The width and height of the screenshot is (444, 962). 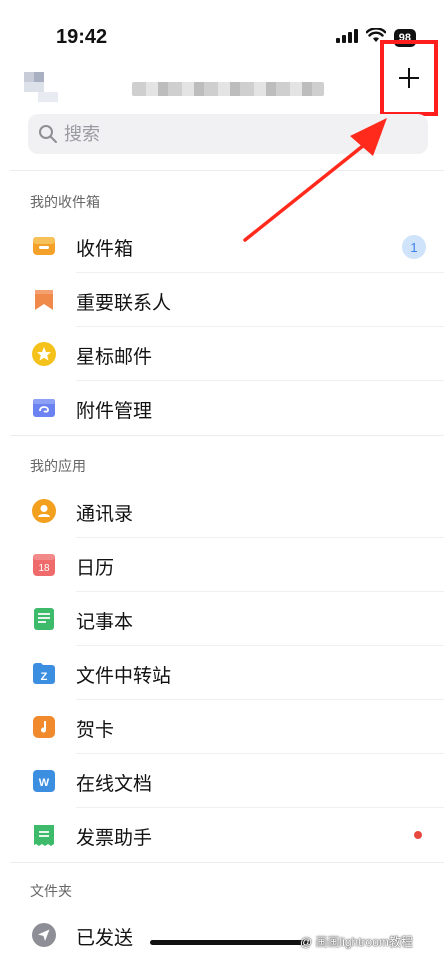 What do you see at coordinates (222, 300) in the screenshot?
I see `list-item-important-contacts: 重要联系人` at bounding box center [222, 300].